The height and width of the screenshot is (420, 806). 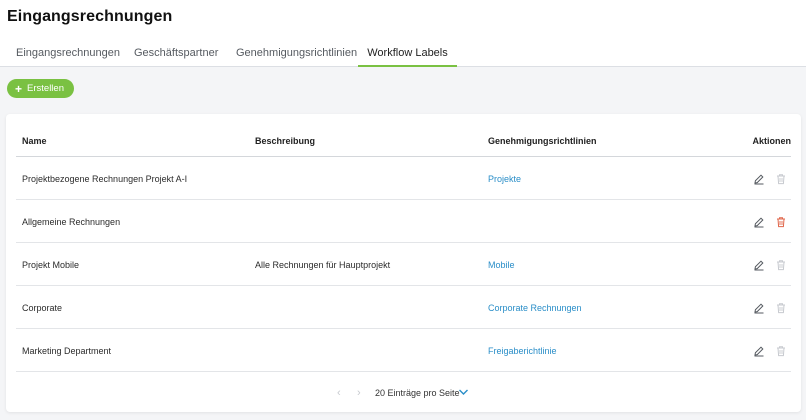 What do you see at coordinates (176, 53) in the screenshot?
I see `tab-geschaeftspartner: Geschäftspartner` at bounding box center [176, 53].